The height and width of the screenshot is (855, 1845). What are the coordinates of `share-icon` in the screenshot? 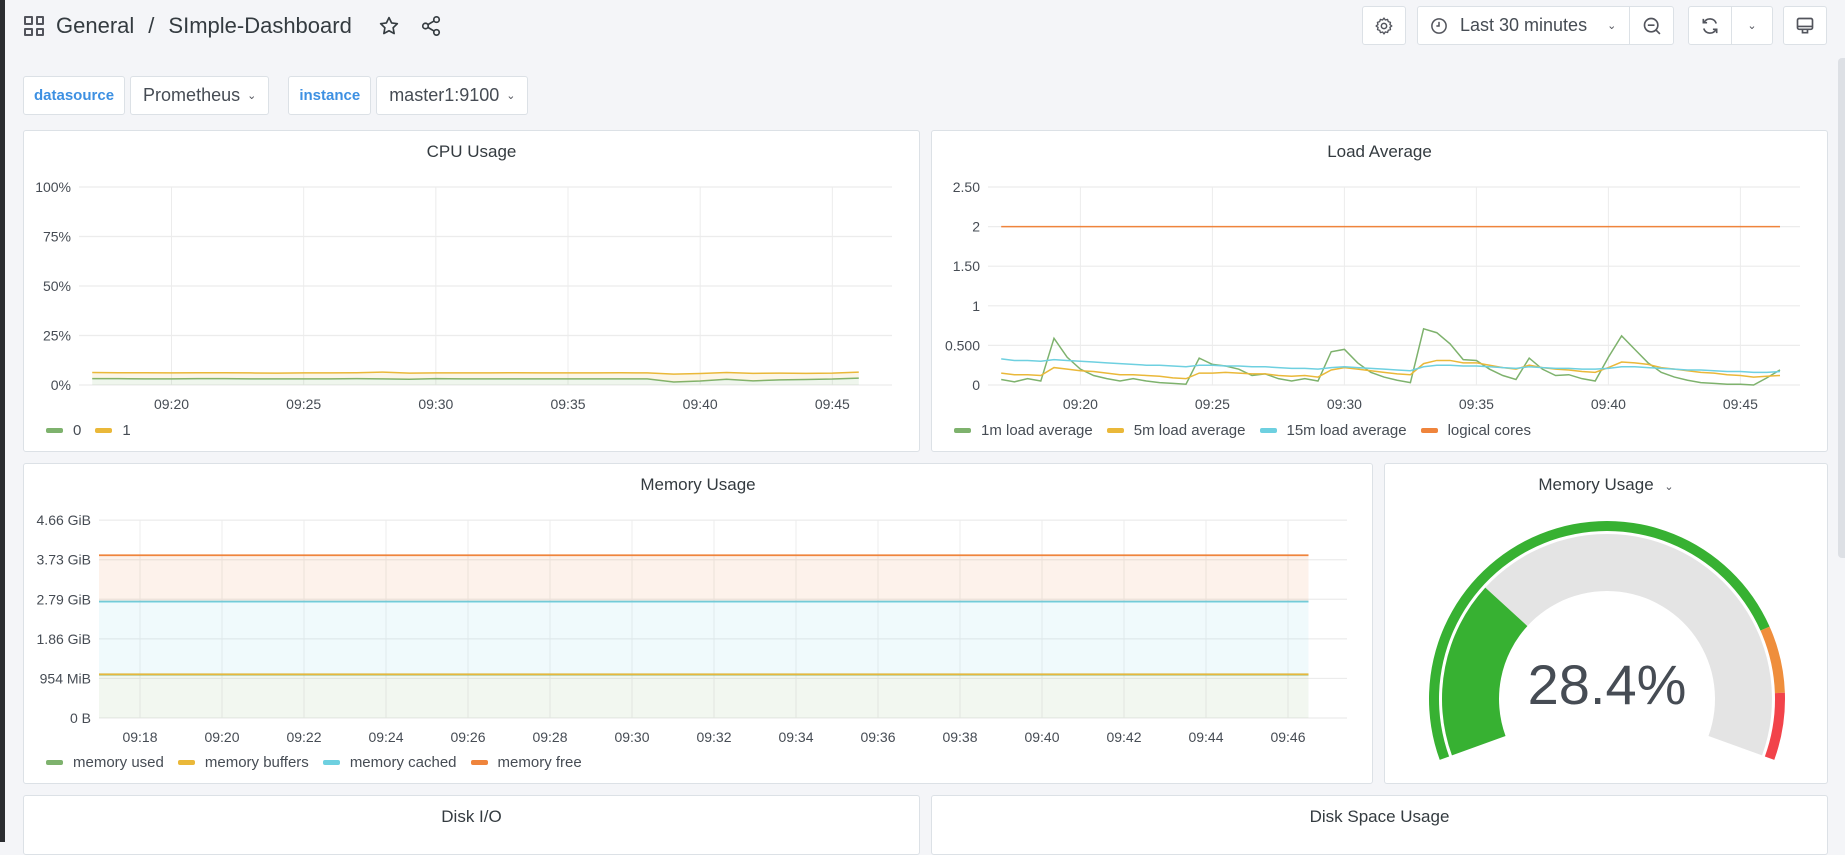 It's located at (431, 26).